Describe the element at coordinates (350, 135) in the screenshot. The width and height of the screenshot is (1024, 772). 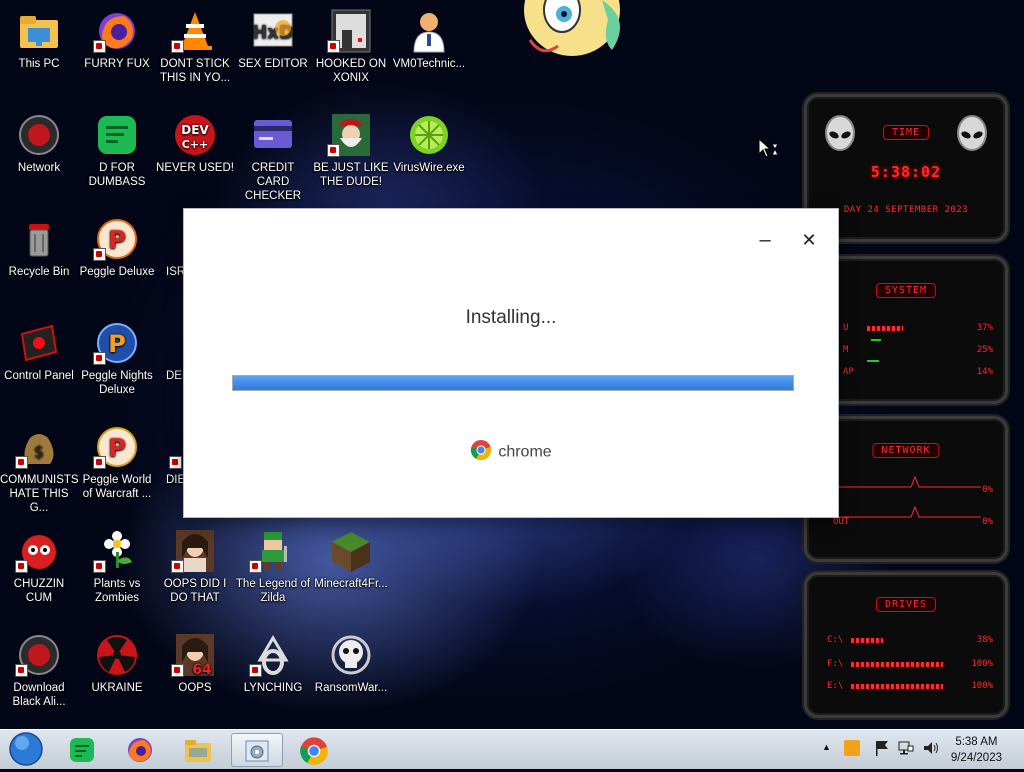
I see `dude-icon` at that location.